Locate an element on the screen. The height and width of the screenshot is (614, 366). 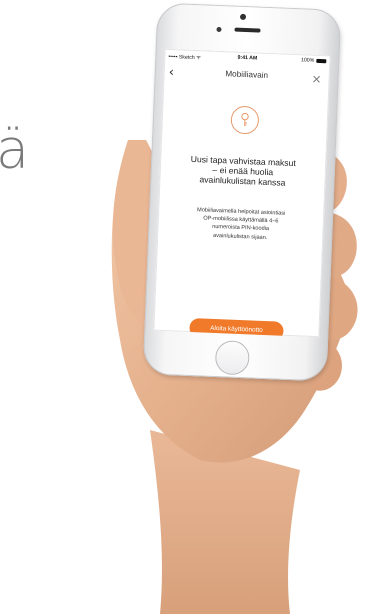
battery-percent: 100% is located at coordinates (307, 60).